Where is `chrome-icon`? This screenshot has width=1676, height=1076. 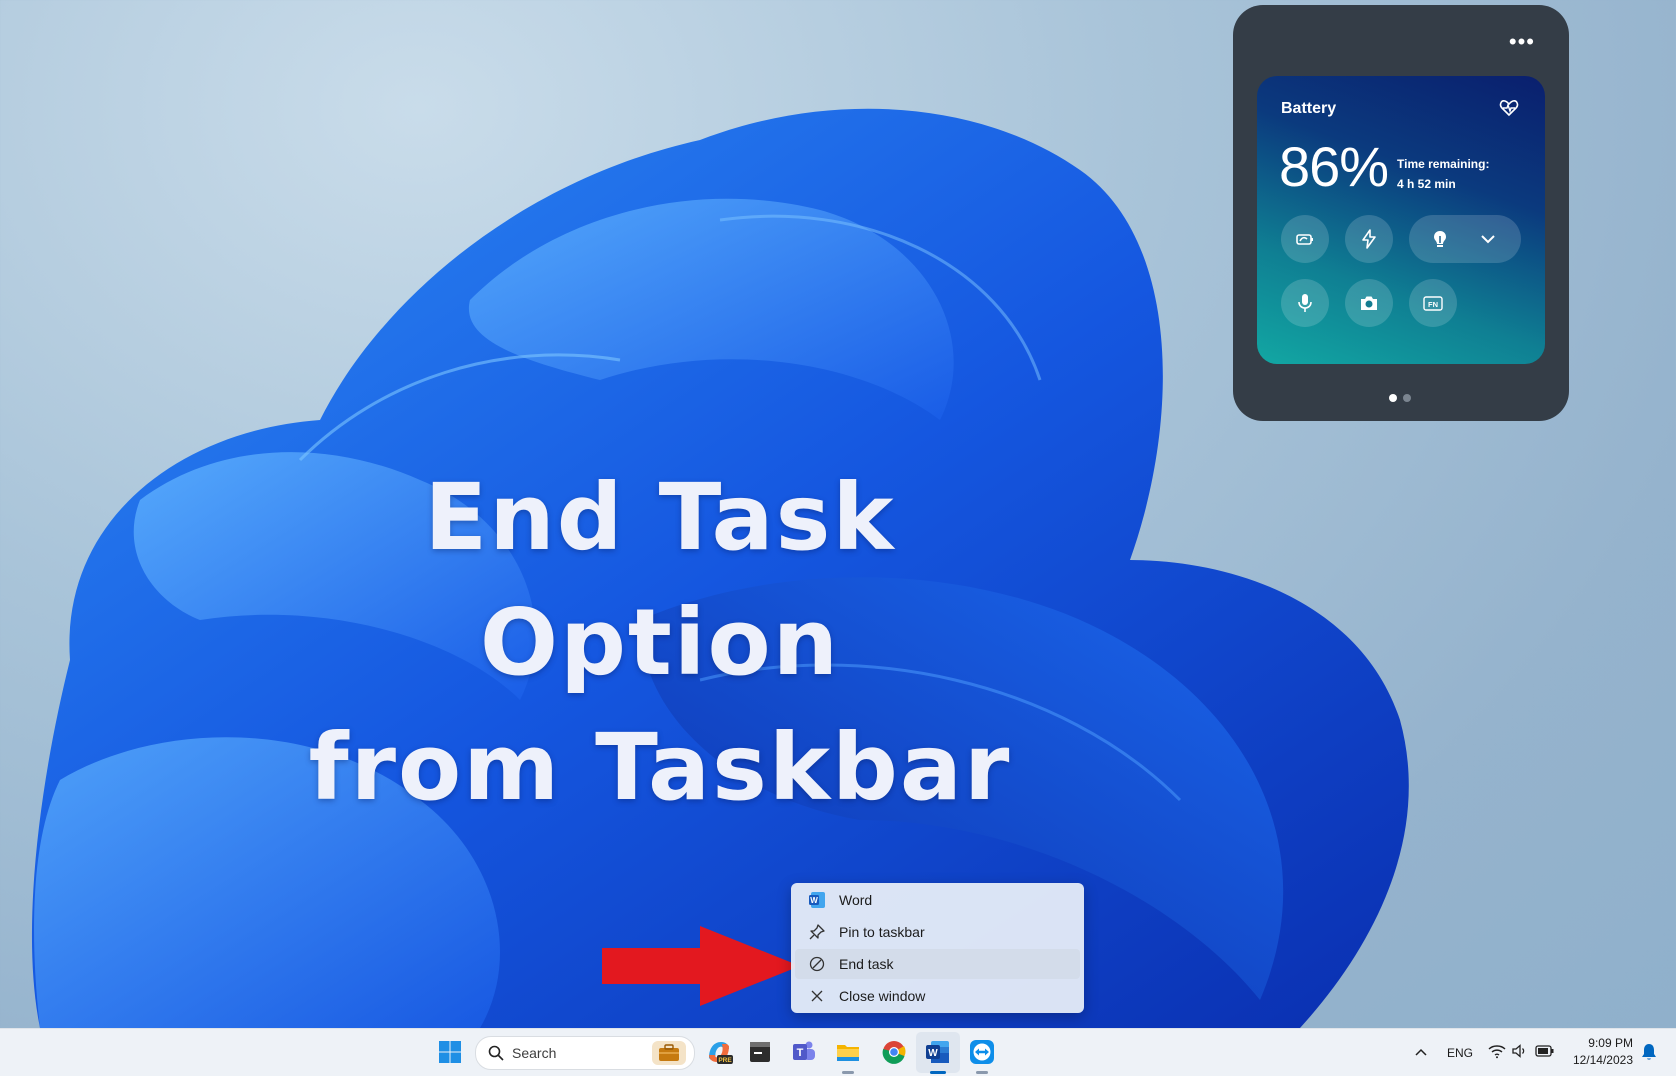 chrome-icon is located at coordinates (894, 1052).